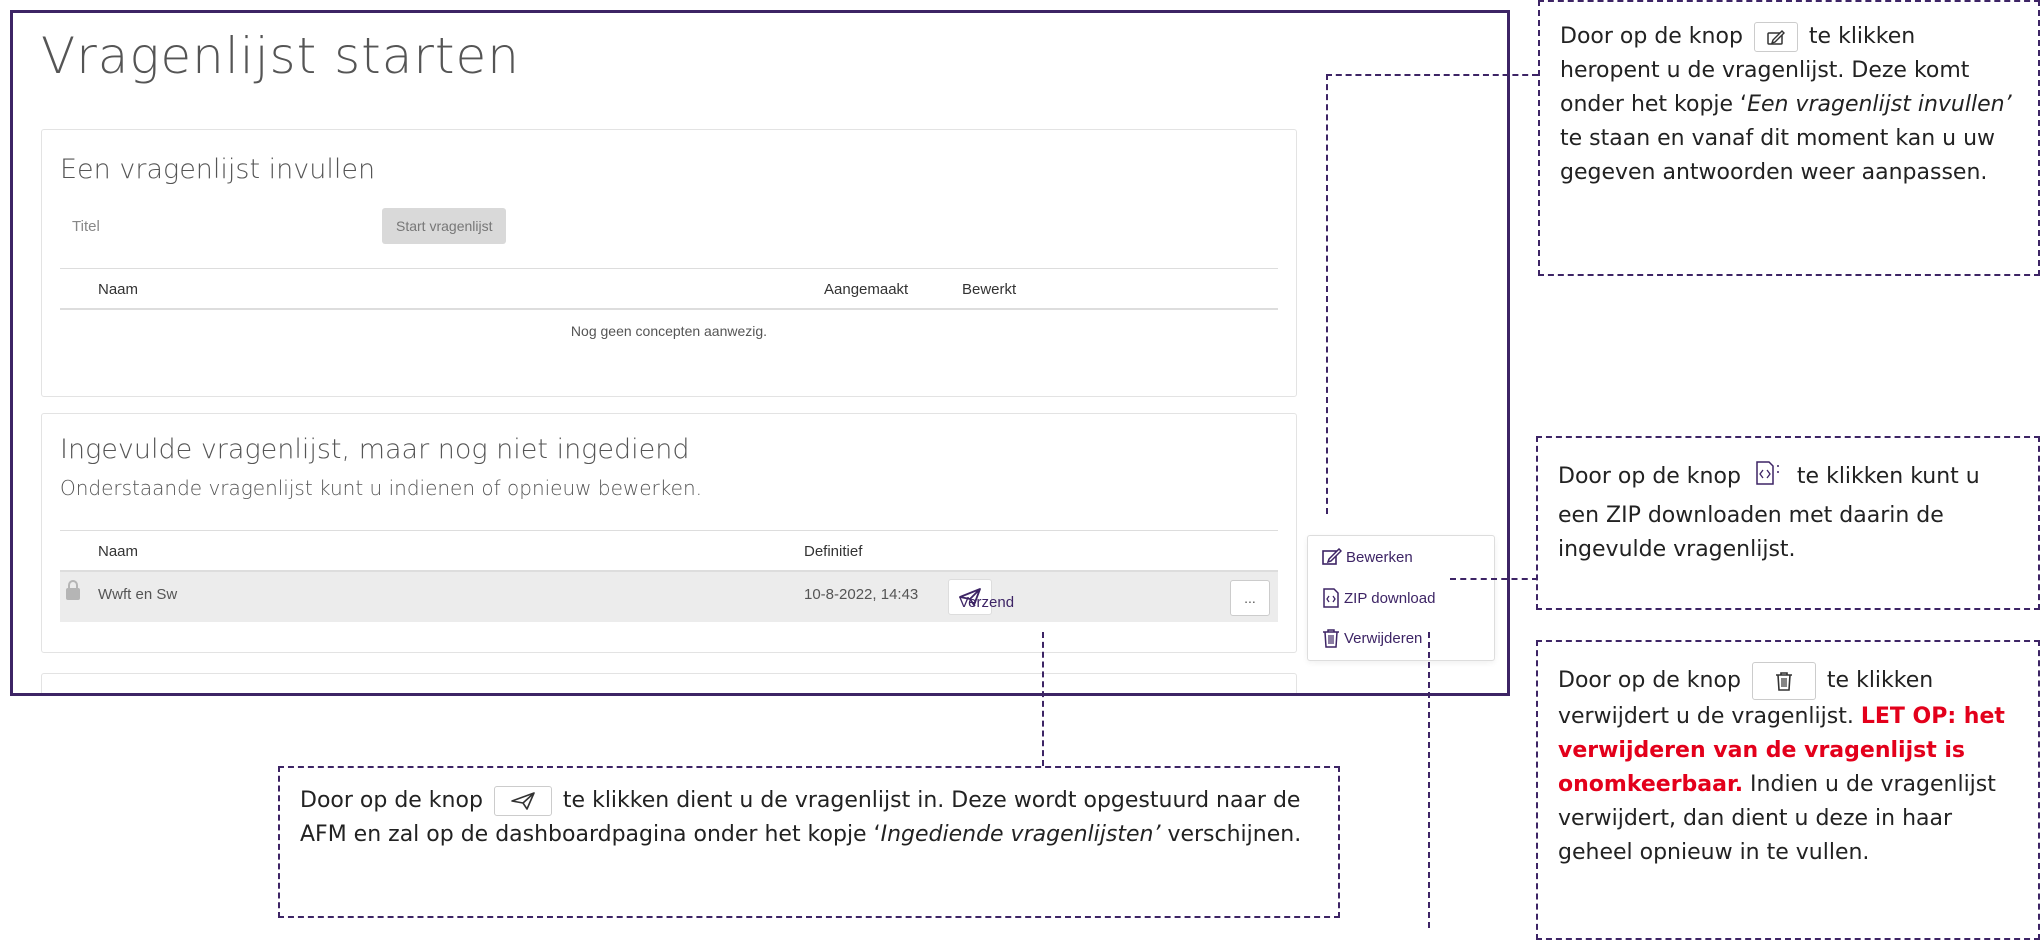  Describe the element at coordinates (669, 551) in the screenshot. I see `completed-table-header: Naam Definitief` at that location.